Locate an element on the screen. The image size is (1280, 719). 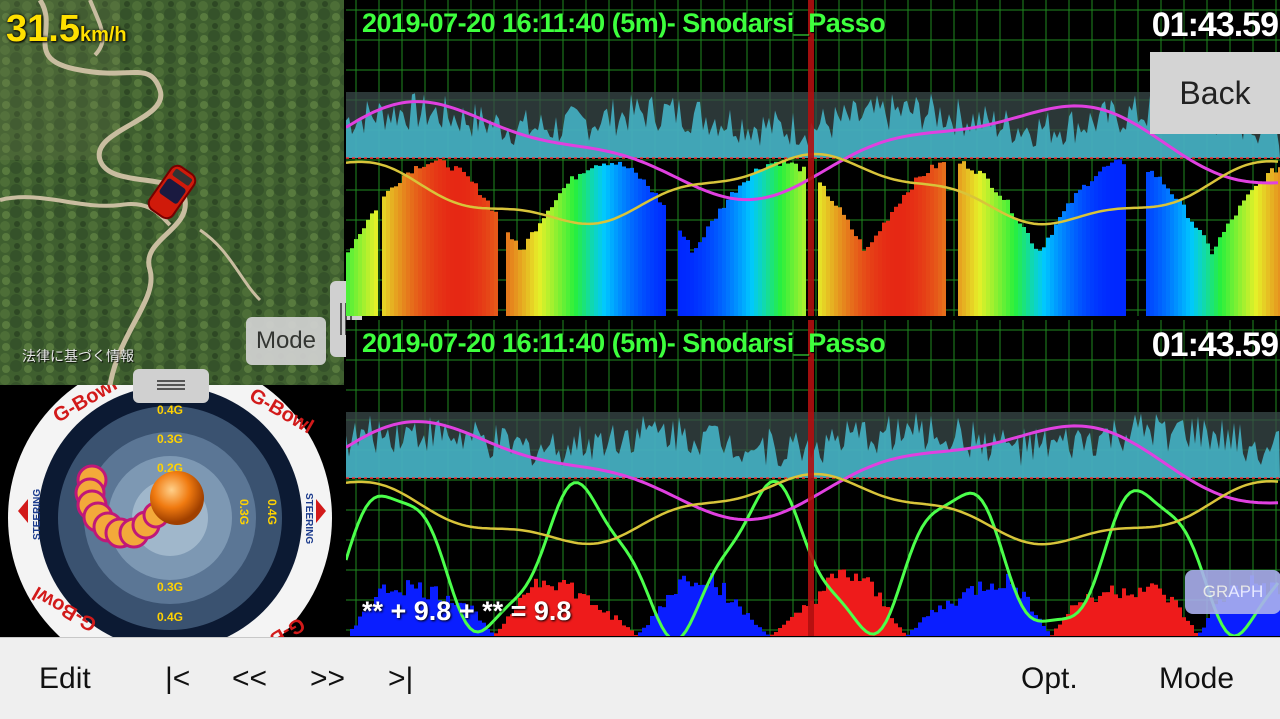
ring-label-top-3: 0.3G is located at coordinates (170, 439).